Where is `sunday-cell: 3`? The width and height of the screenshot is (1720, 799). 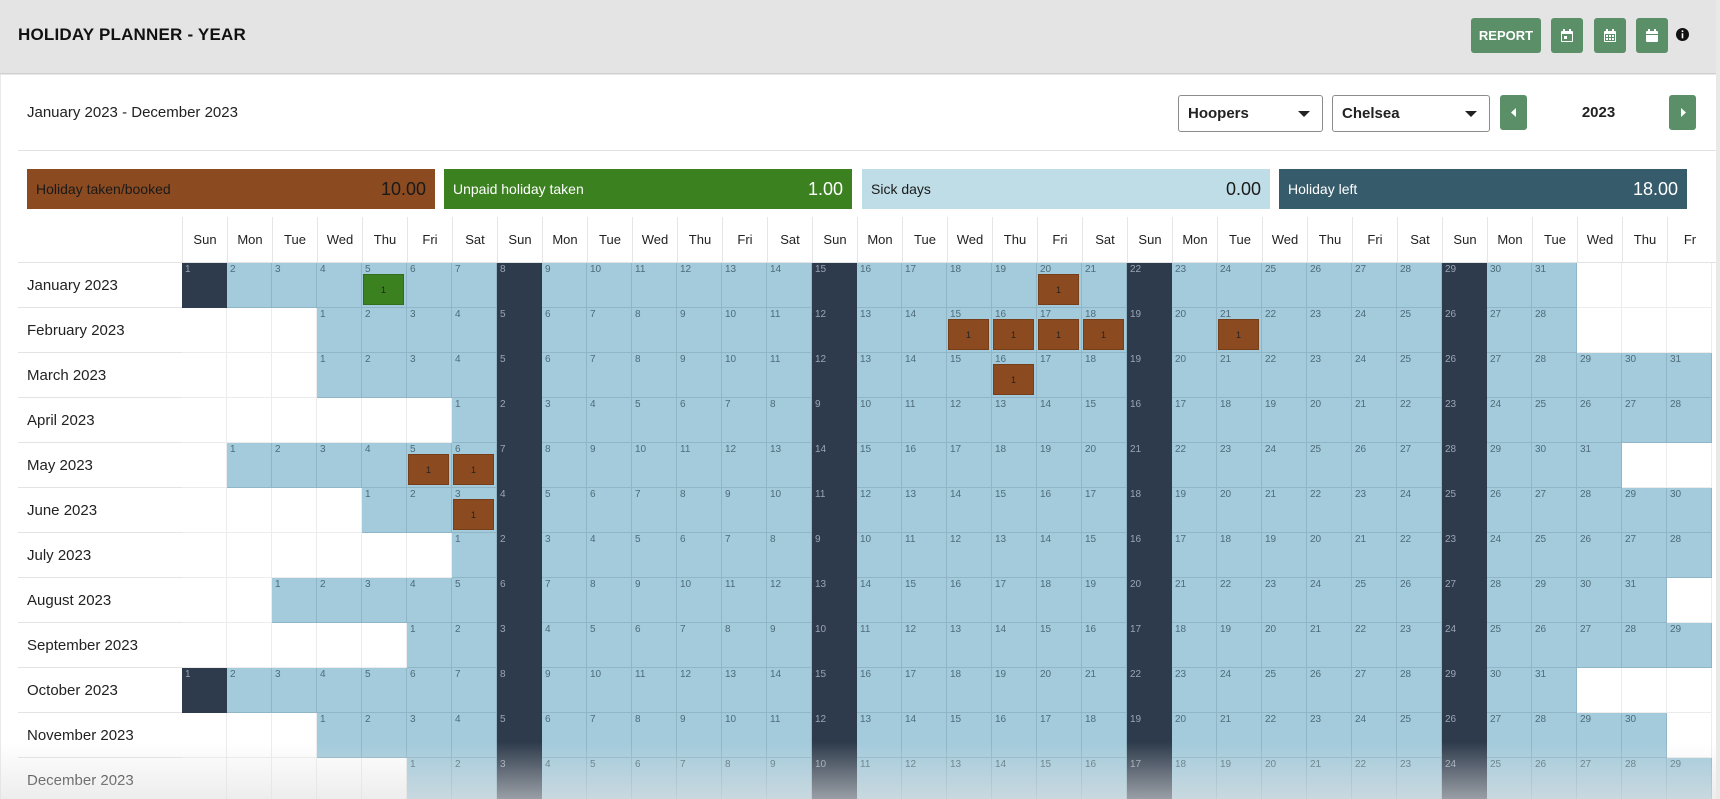
sunday-cell: 3 is located at coordinates (519, 778).